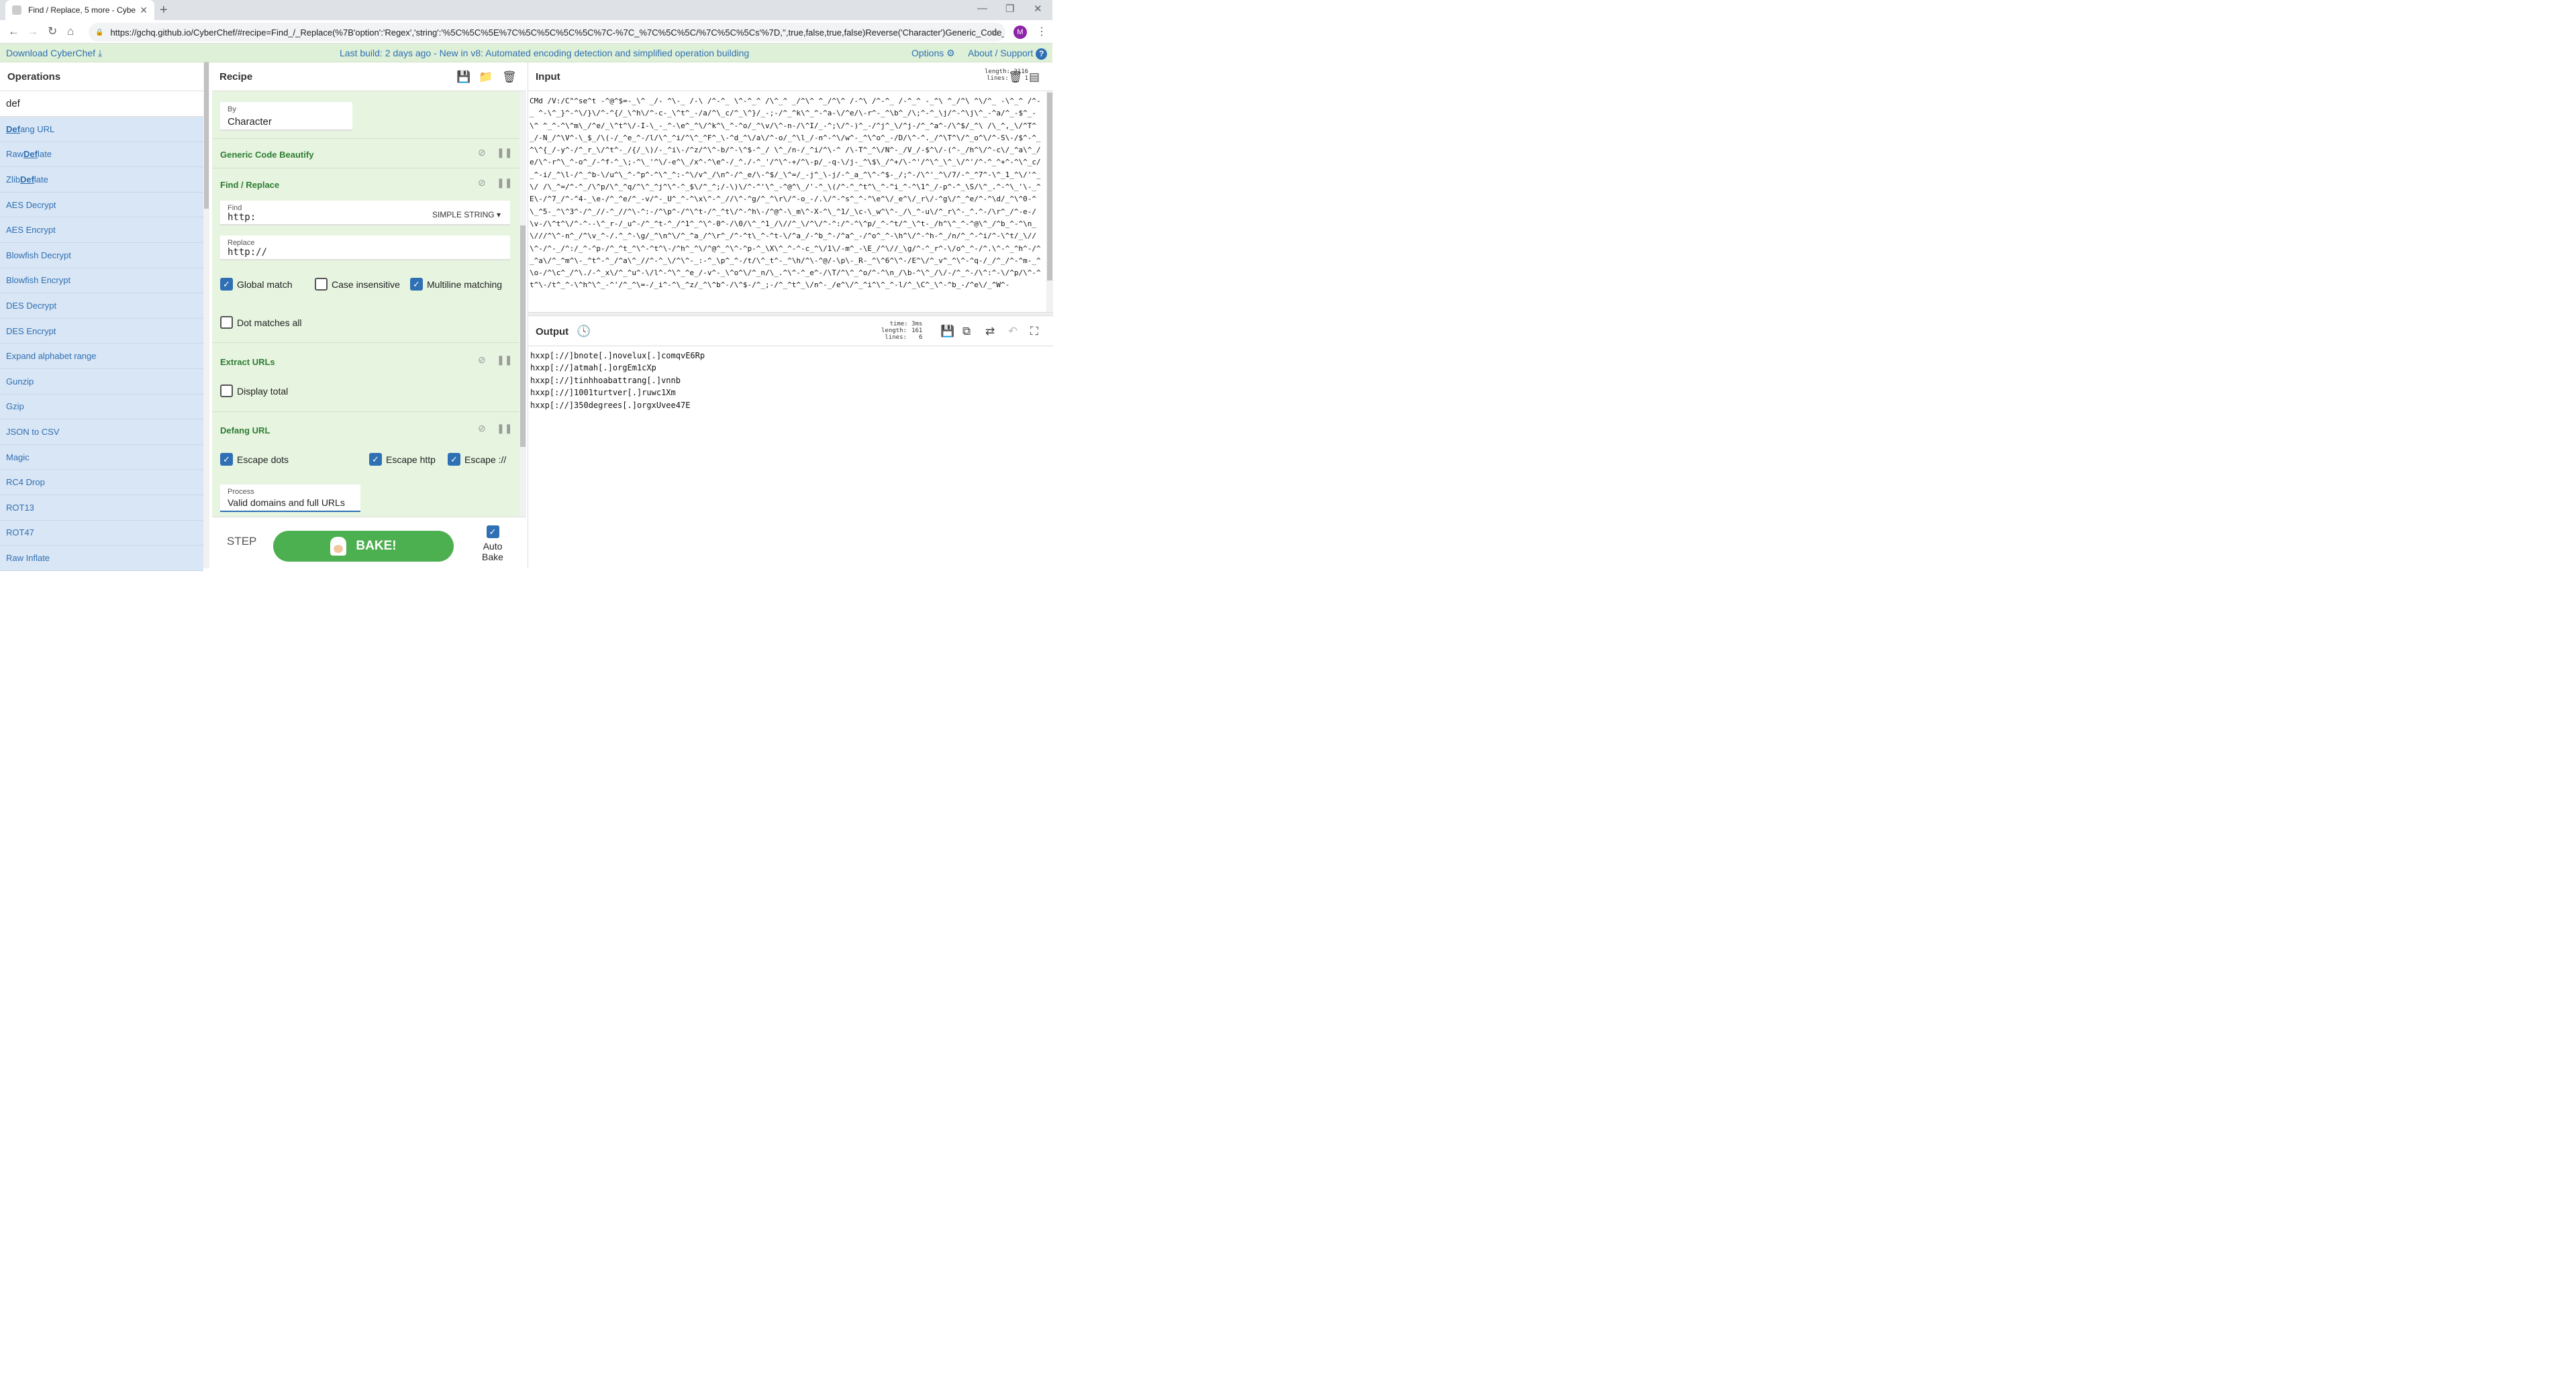 Image resolution: width=2576 pixels, height=1391 pixels. What do you see at coordinates (1015, 77) in the screenshot?
I see `clear-input-icon: 🗑` at bounding box center [1015, 77].